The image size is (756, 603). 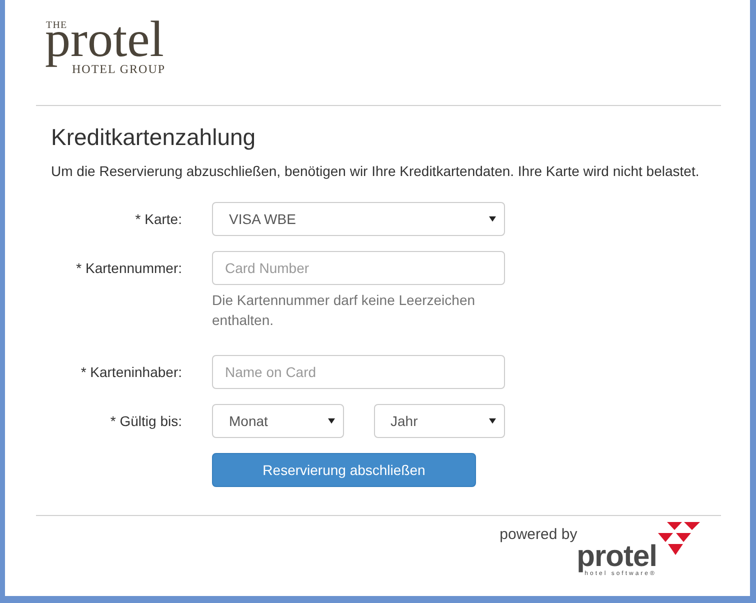 What do you see at coordinates (278, 421) in the screenshot?
I see `dropdown-select: Monat` at bounding box center [278, 421].